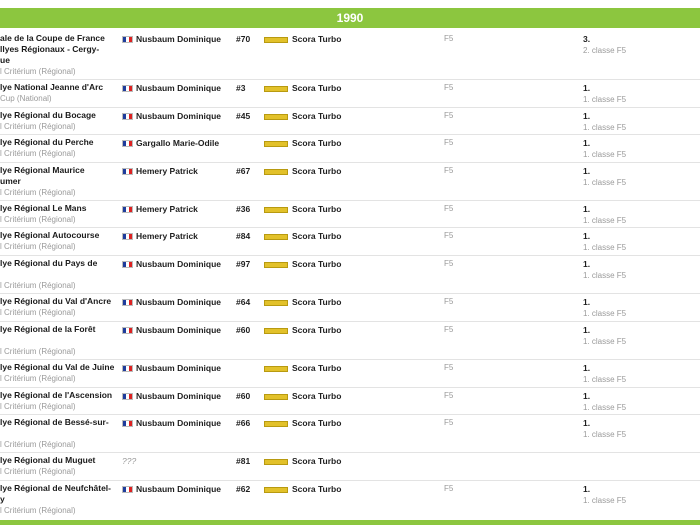  What do you see at coordinates (59, 263) in the screenshot?
I see `event-name: lye Régional du Pays de` at bounding box center [59, 263].